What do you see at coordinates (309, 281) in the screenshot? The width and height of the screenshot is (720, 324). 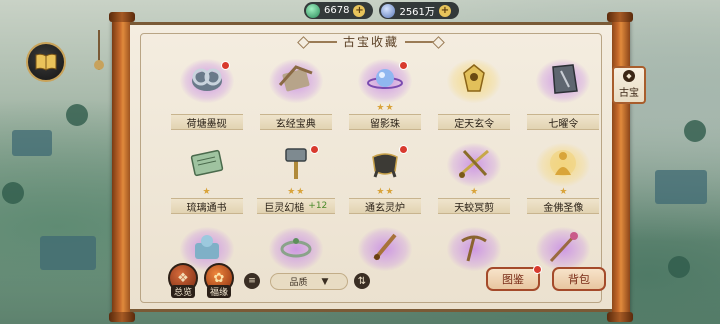 I see `sort-dropdown: 品质 ▼` at bounding box center [309, 281].